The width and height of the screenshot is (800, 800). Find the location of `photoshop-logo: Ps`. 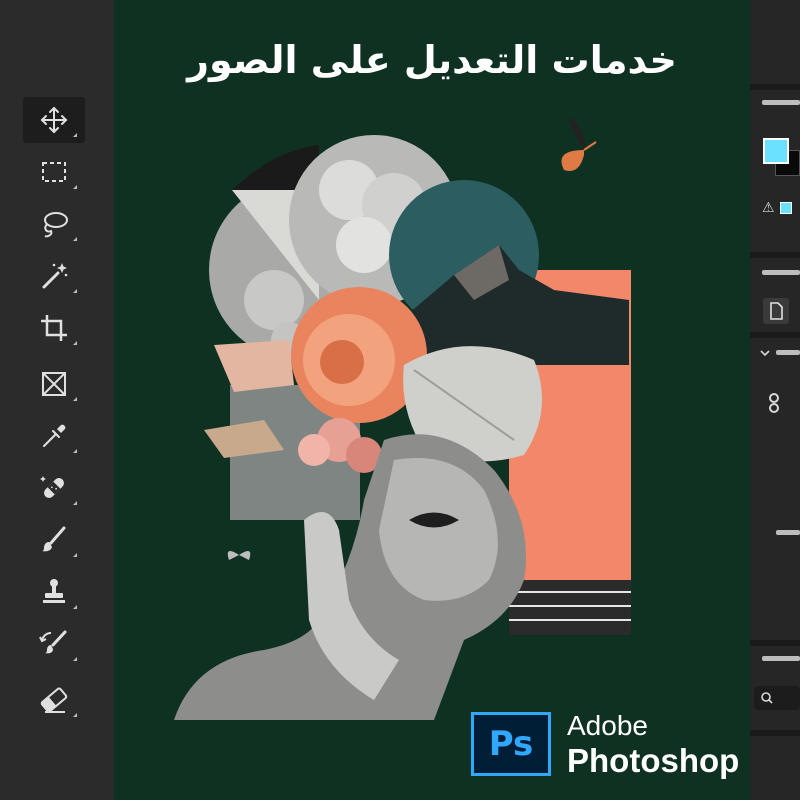

photoshop-logo: Ps is located at coordinates (511, 744).